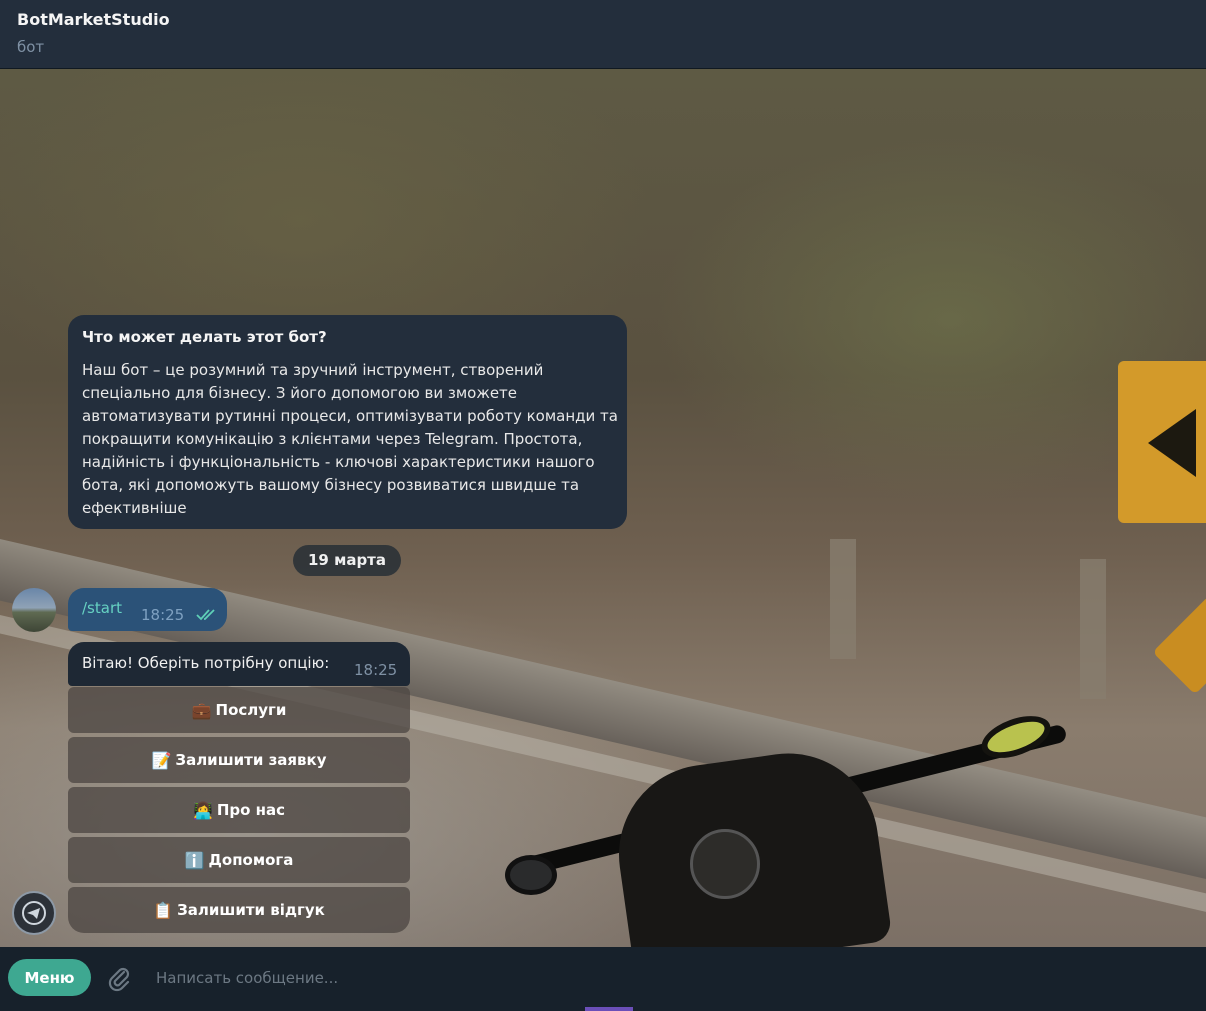 This screenshot has width=1206, height=1011. I want to click on technologist-icon: 👩‍💻, so click(202, 810).